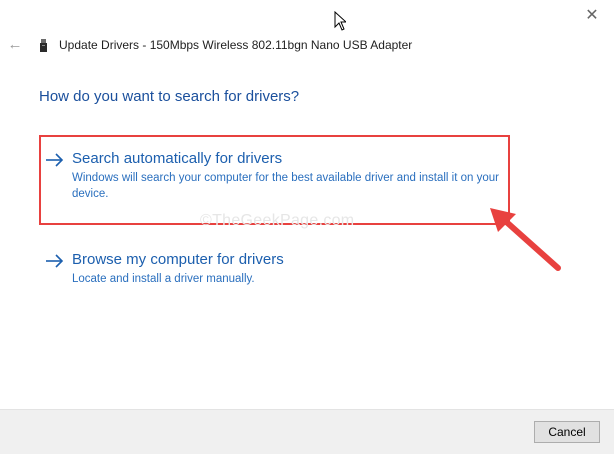 This screenshot has width=614, height=454. I want to click on watermark-text: ©TheGeekPage.com, so click(277, 220).